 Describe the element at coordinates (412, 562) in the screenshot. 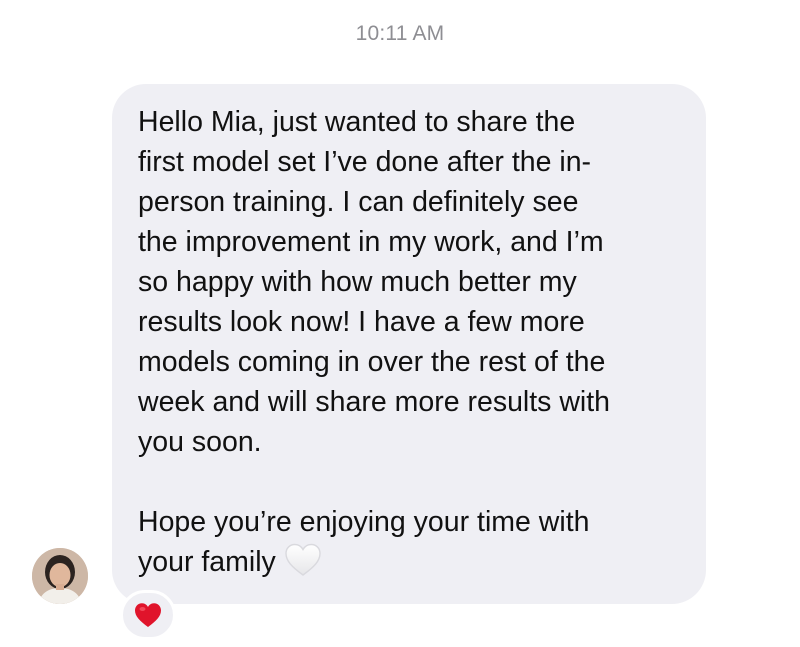

I see `message-line-last: your family` at that location.